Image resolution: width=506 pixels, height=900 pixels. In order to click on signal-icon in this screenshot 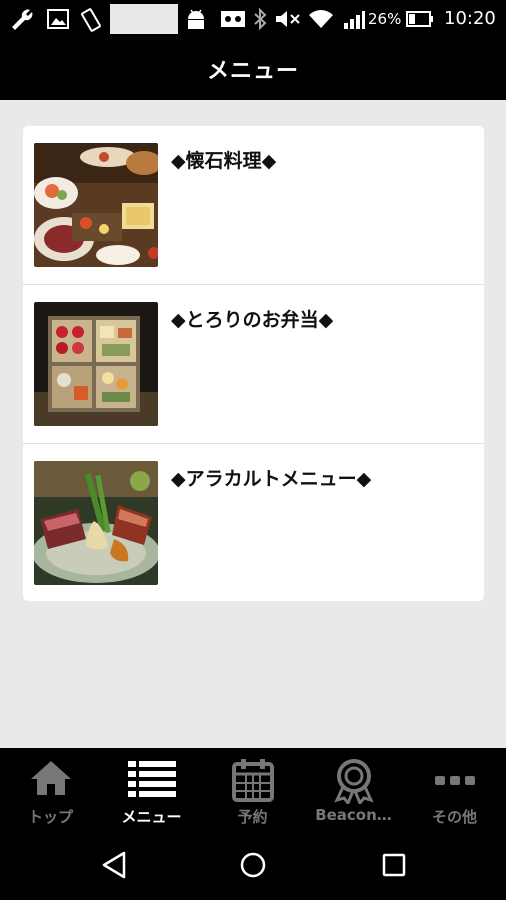, I will do `click(354, 20)`.